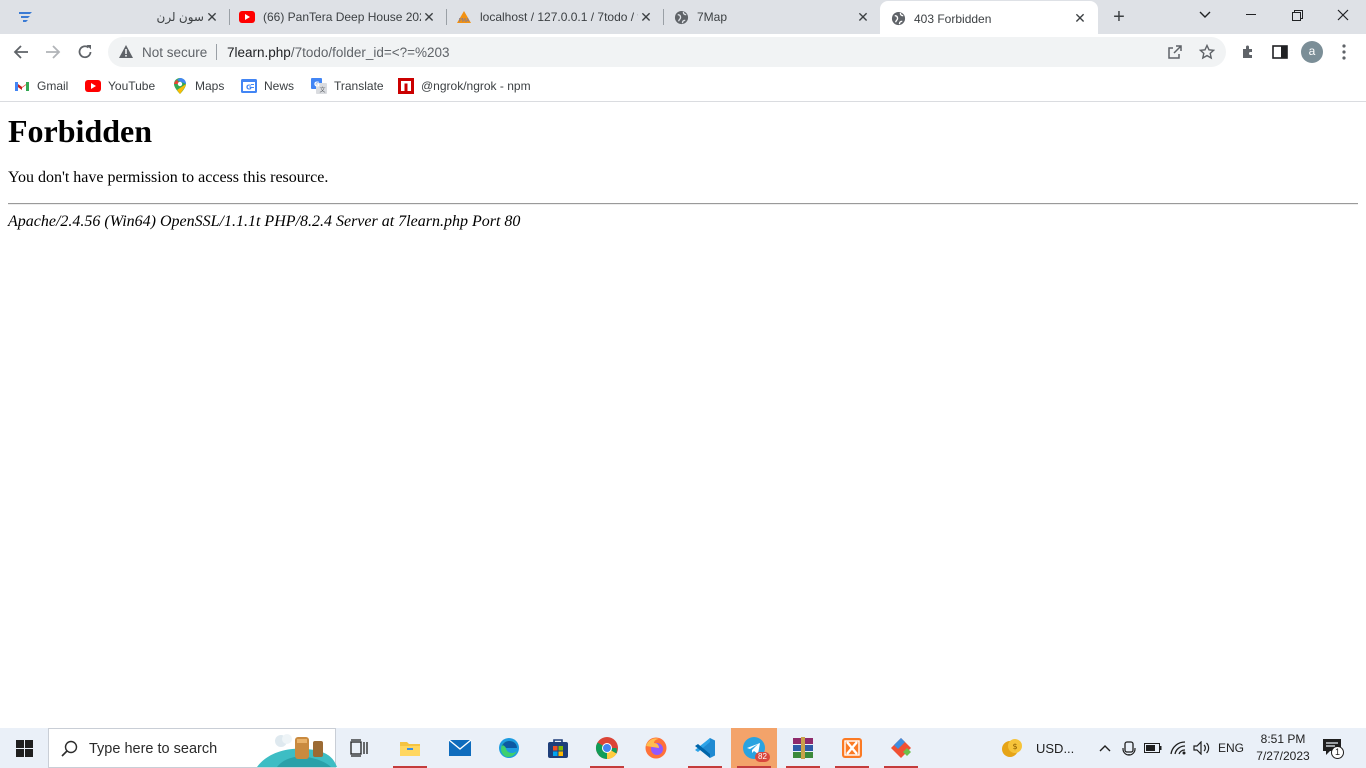  What do you see at coordinates (559, 17) in the screenshot?
I see `tab-title: localhost / 127.0.0.1 / 7todo / folders` at bounding box center [559, 17].